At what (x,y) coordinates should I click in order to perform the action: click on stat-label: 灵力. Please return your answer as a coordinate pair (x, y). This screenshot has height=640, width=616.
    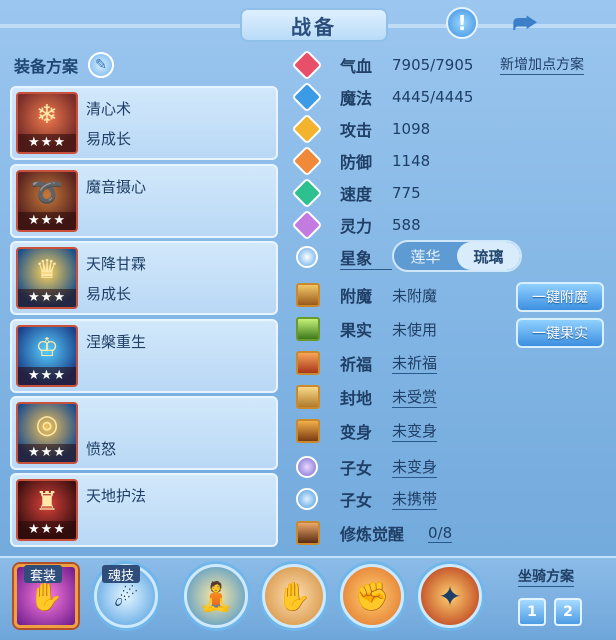
    Looking at the image, I should click on (356, 226).